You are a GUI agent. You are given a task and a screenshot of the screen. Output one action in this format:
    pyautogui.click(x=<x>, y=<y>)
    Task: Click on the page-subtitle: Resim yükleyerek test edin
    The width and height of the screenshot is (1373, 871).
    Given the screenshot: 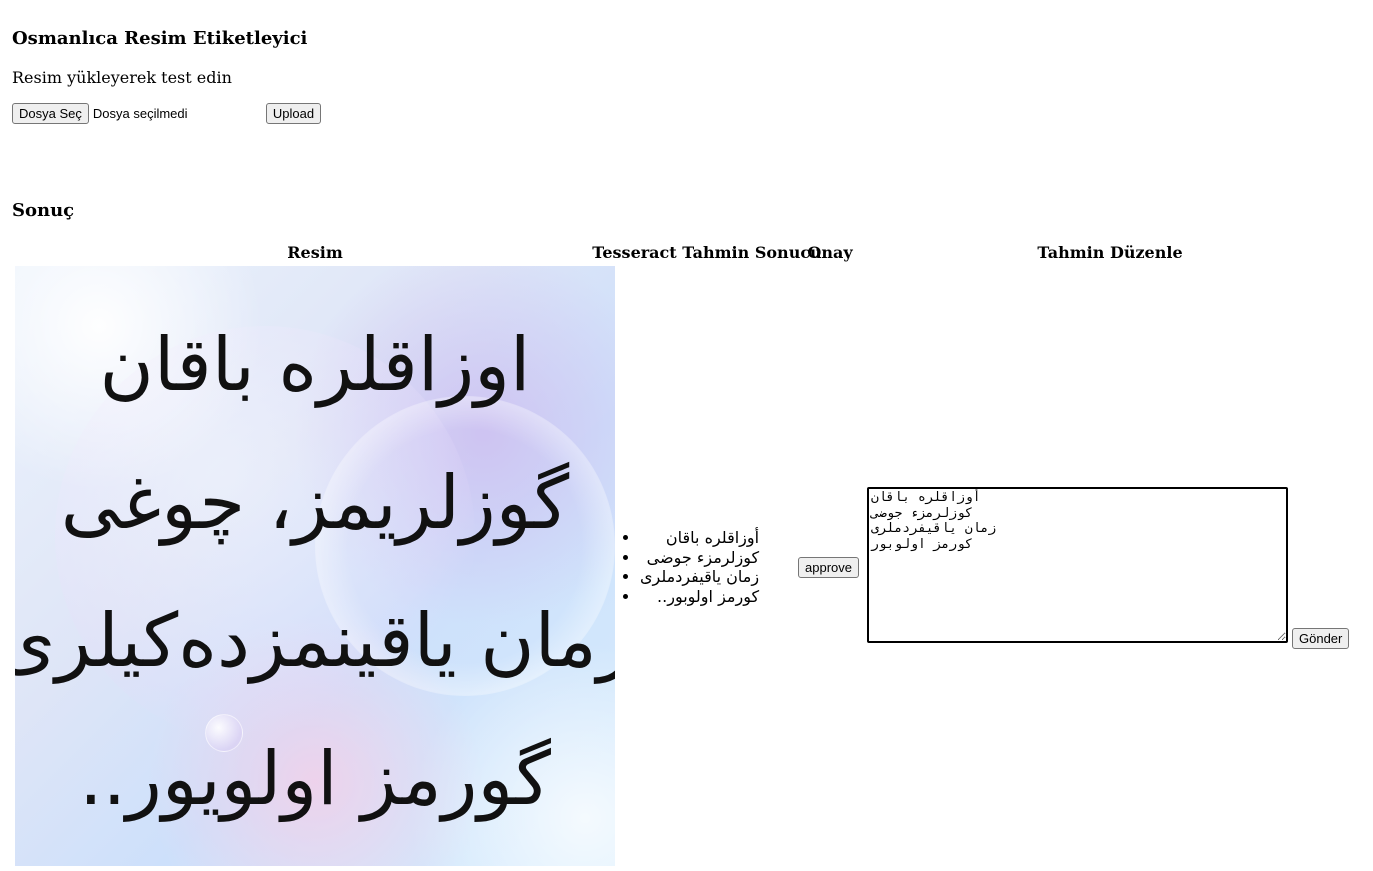 What is the action you would take?
    pyautogui.click(x=122, y=77)
    